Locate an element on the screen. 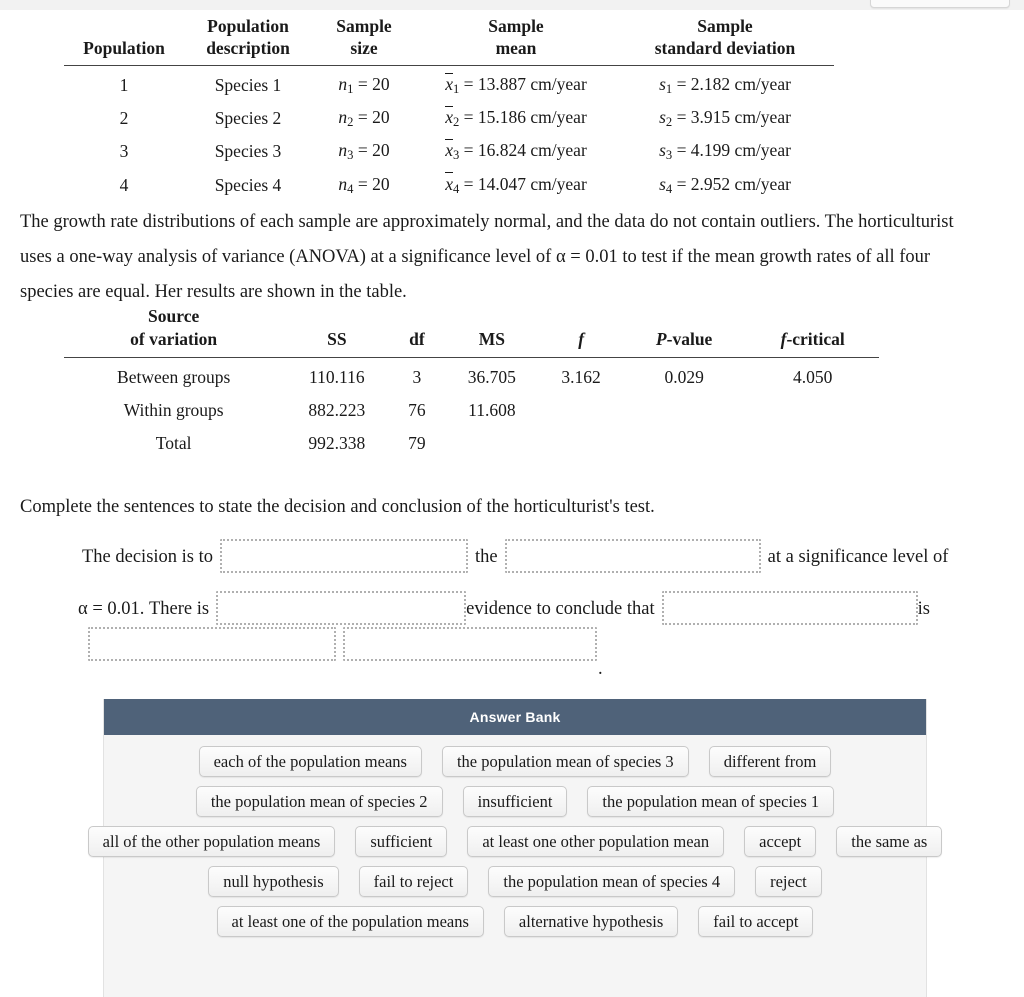  anova-header-ms: MS is located at coordinates (491, 338).